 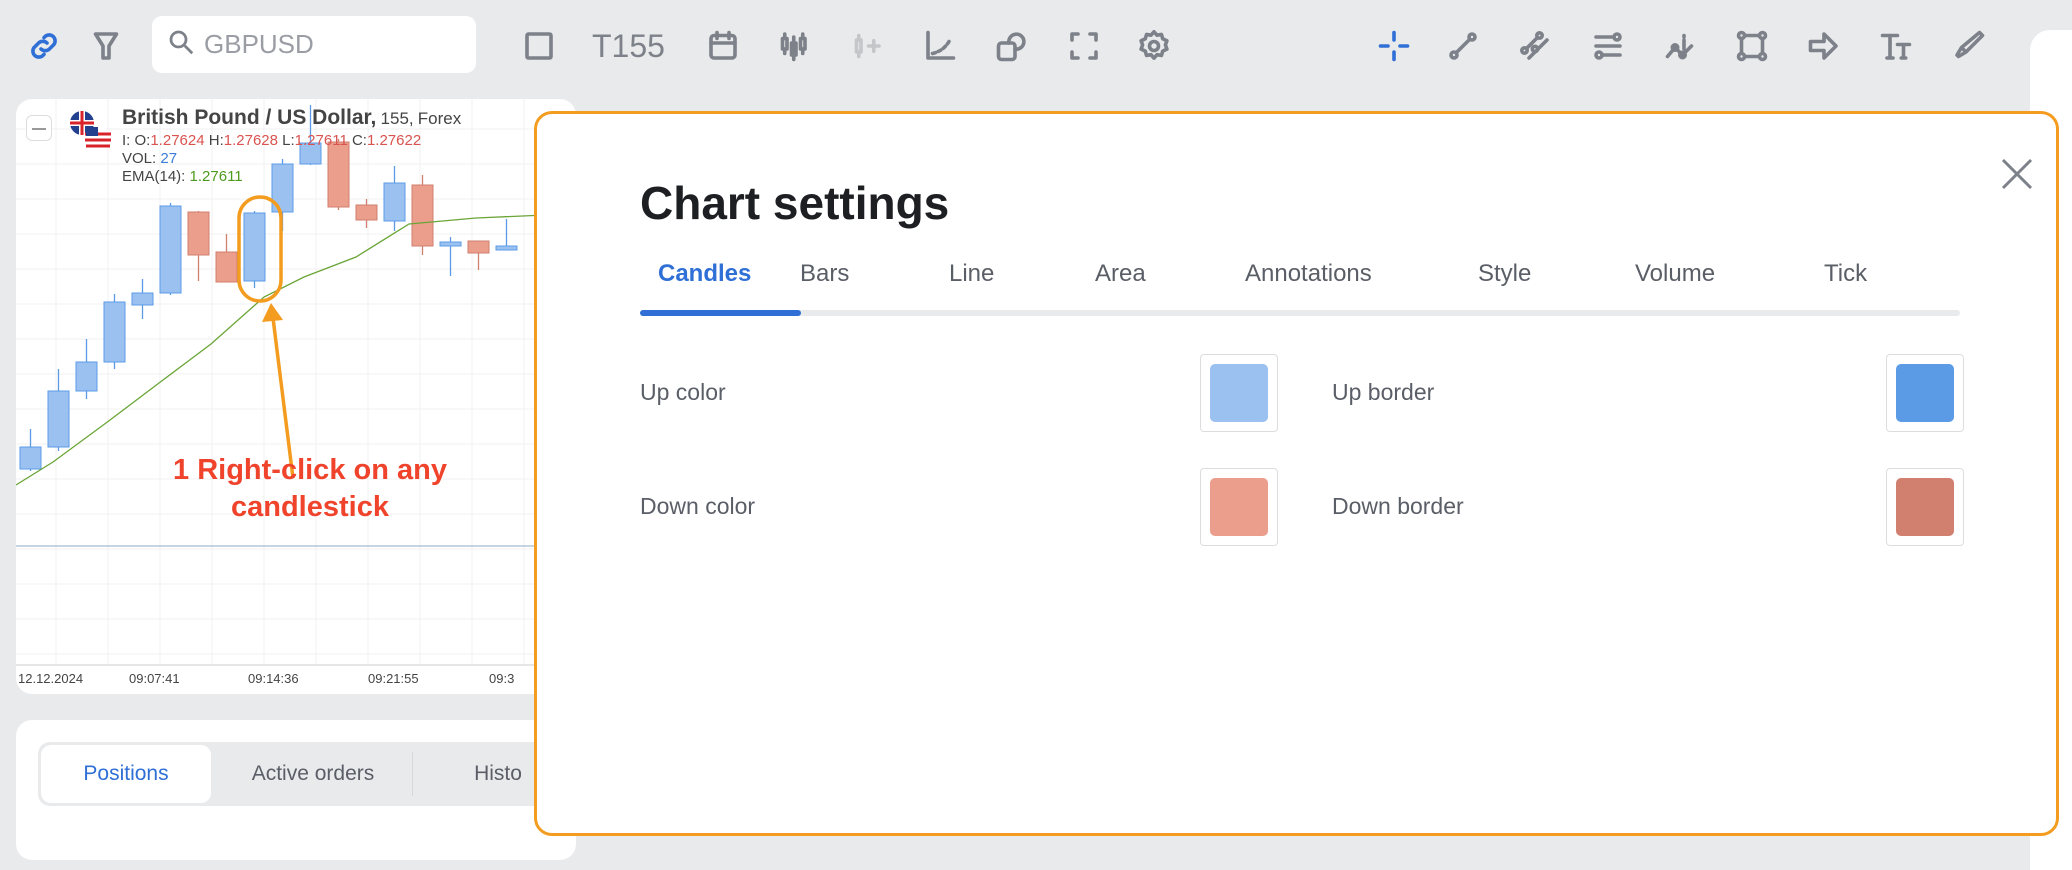 What do you see at coordinates (824, 274) in the screenshot?
I see `tab-bars: Bars` at bounding box center [824, 274].